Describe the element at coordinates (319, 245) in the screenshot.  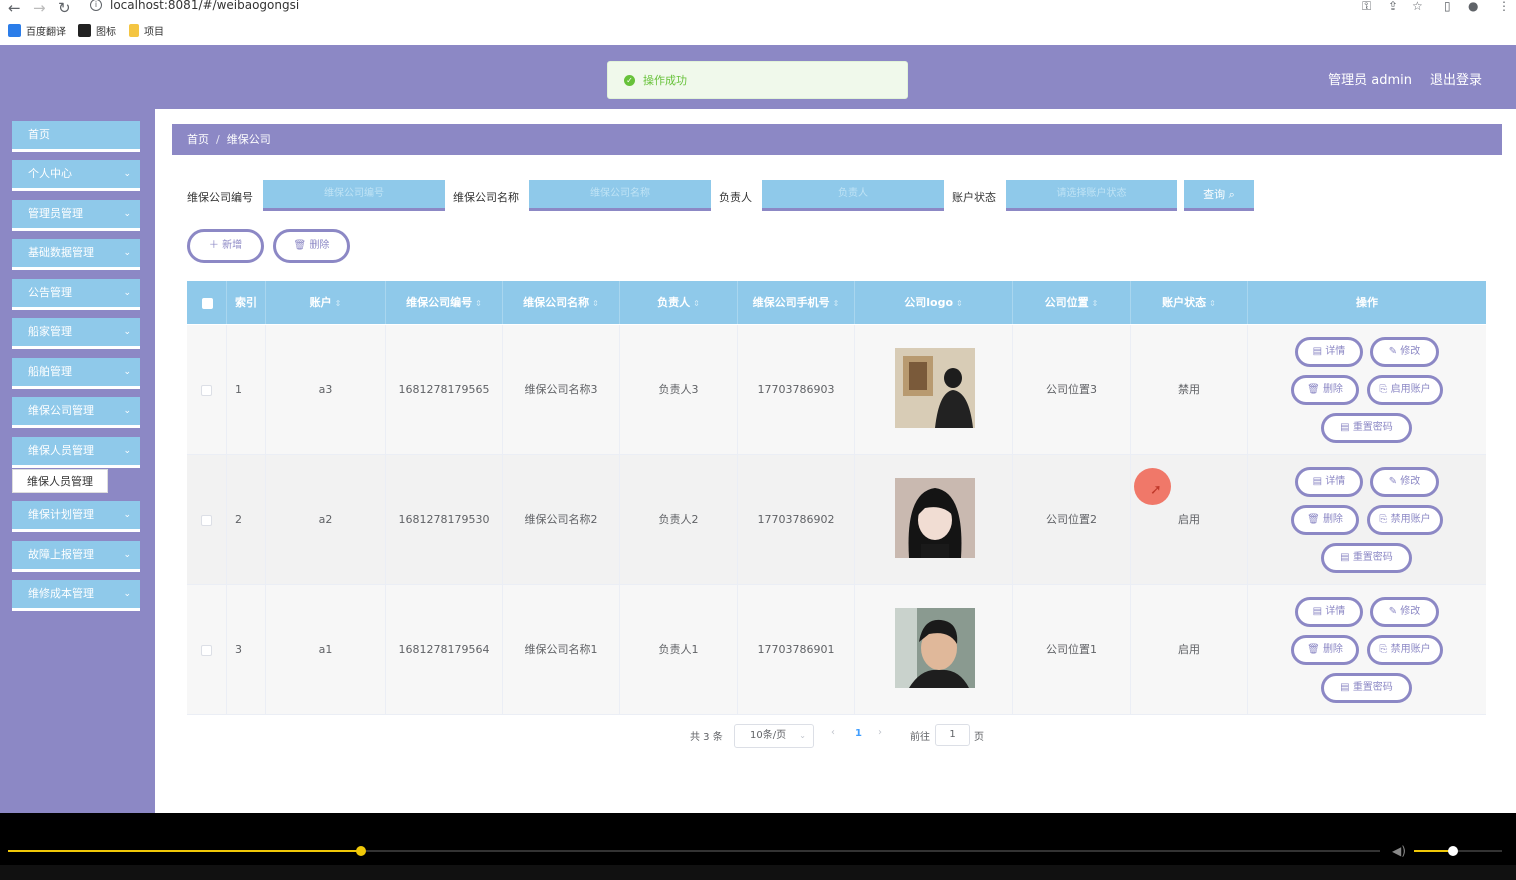
I see `bulk-delete-label: 删除` at that location.